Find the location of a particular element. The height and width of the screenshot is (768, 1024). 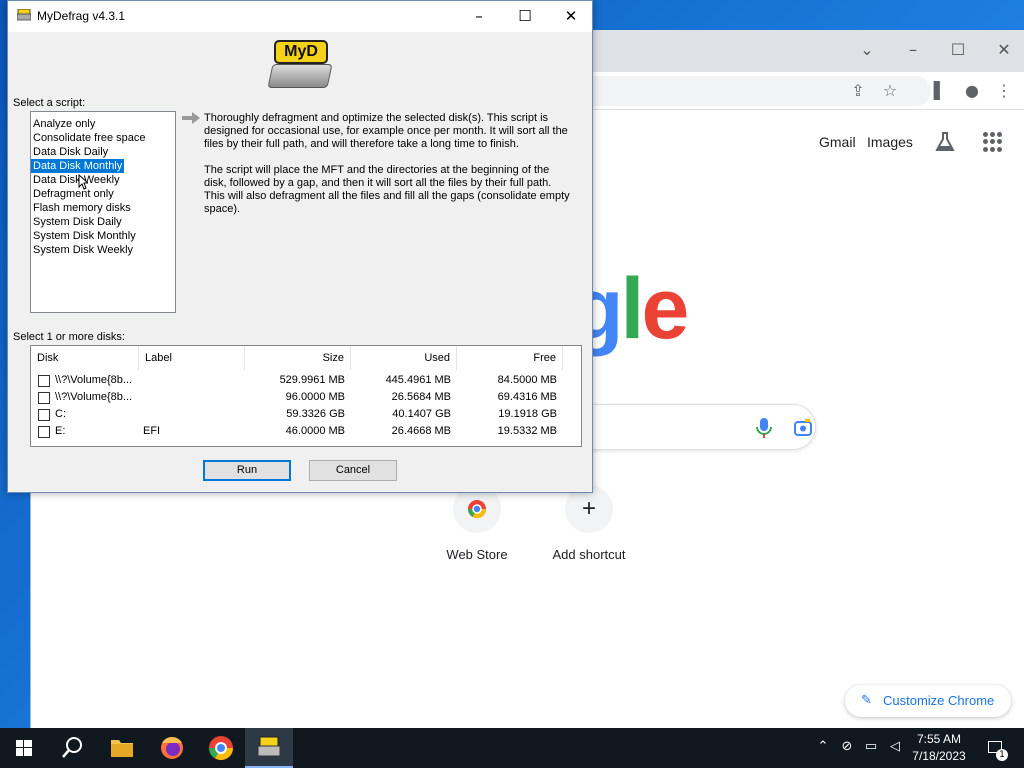

shortcut-label: Web Store is located at coordinates (477, 554).